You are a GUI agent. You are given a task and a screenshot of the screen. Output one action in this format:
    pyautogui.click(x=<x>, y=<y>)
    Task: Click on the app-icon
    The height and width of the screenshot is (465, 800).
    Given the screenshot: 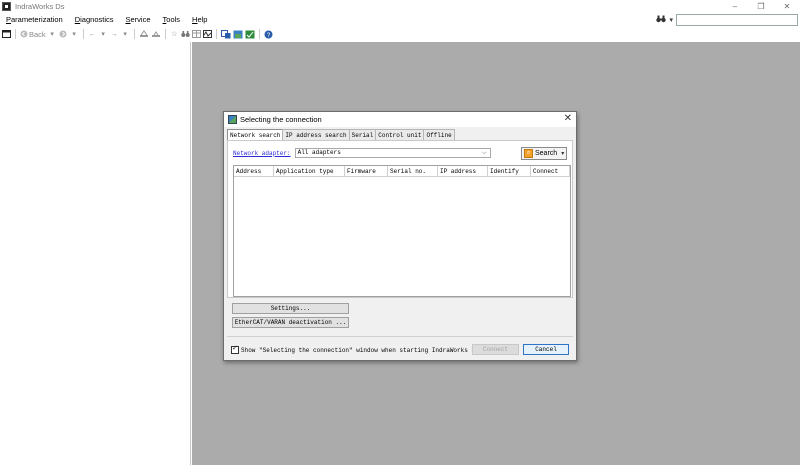 What is the action you would take?
    pyautogui.click(x=6, y=6)
    